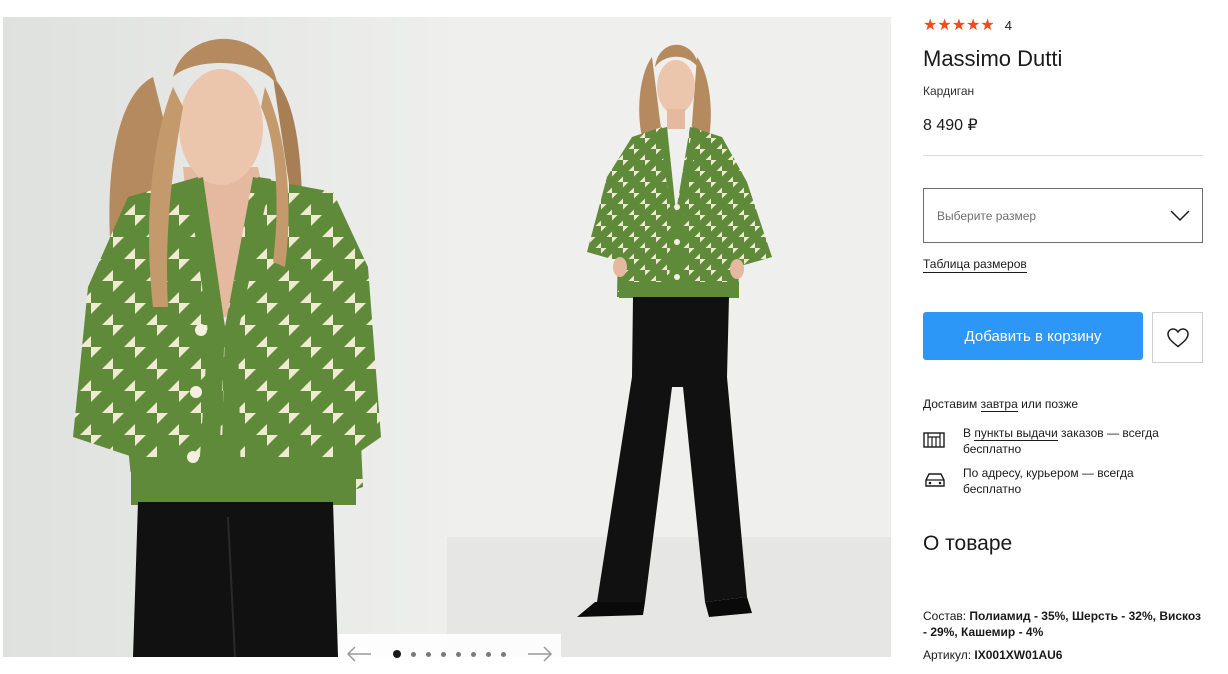 Image resolution: width=1228 pixels, height=674 pixels. Describe the element at coordinates (959, 25) in the screenshot. I see `rating-stars-icon: ★★★★★` at that location.